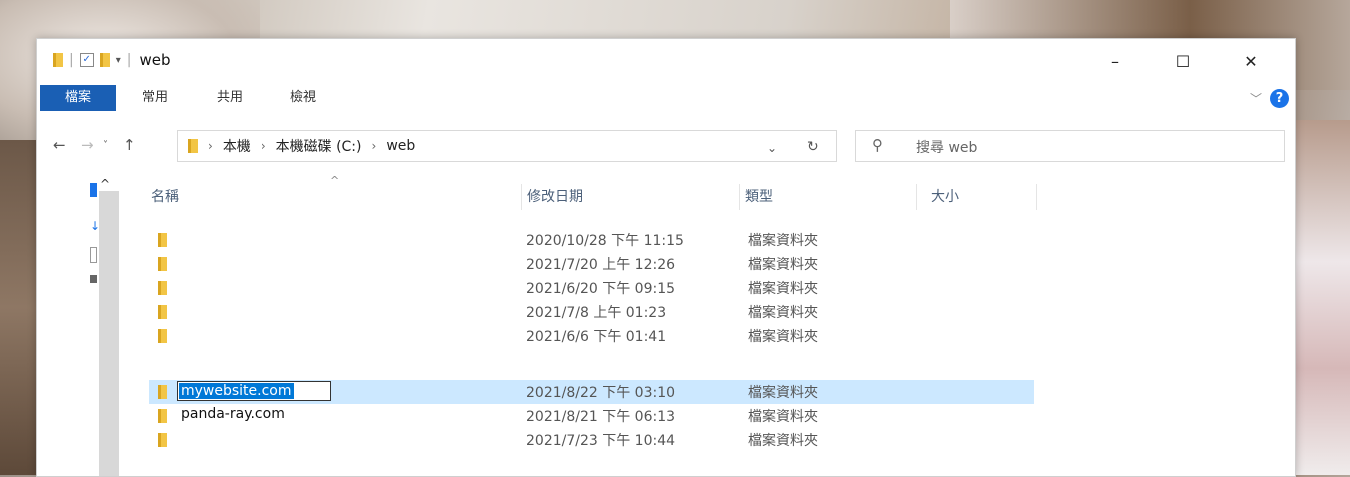 The height and width of the screenshot is (477, 1350). What do you see at coordinates (95, 226) in the screenshot?
I see `downloads-icon: ↓` at bounding box center [95, 226].